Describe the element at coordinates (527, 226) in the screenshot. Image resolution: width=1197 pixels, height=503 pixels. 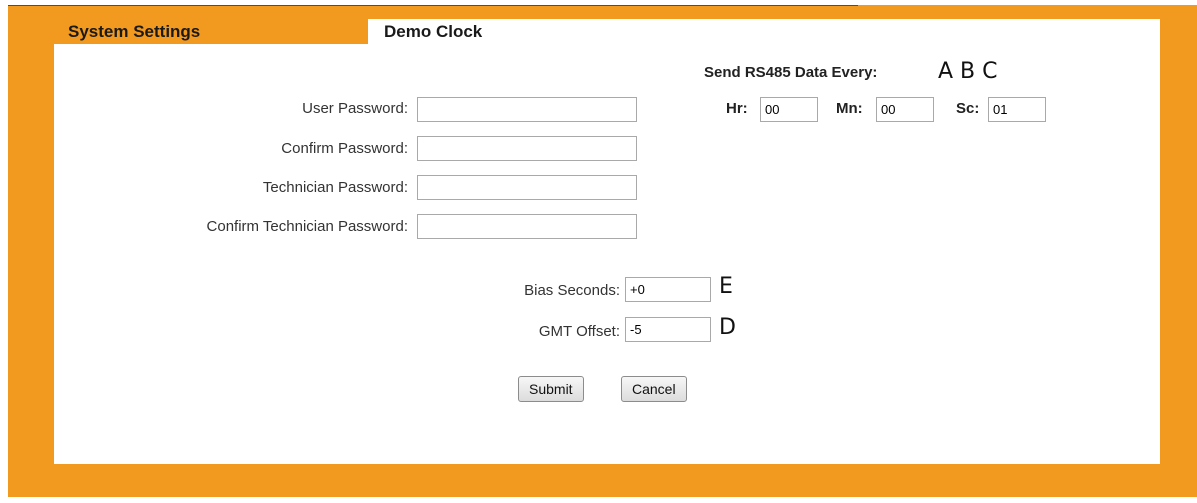
I see `confirm-technician-password-field` at that location.